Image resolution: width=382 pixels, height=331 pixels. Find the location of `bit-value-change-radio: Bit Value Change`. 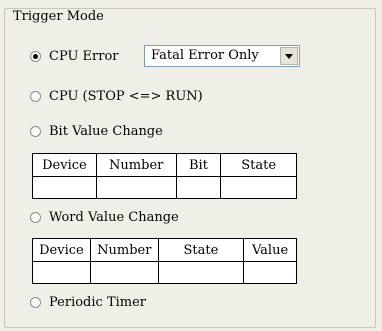

bit-value-change-radio: Bit Value Change is located at coordinates (96, 131).